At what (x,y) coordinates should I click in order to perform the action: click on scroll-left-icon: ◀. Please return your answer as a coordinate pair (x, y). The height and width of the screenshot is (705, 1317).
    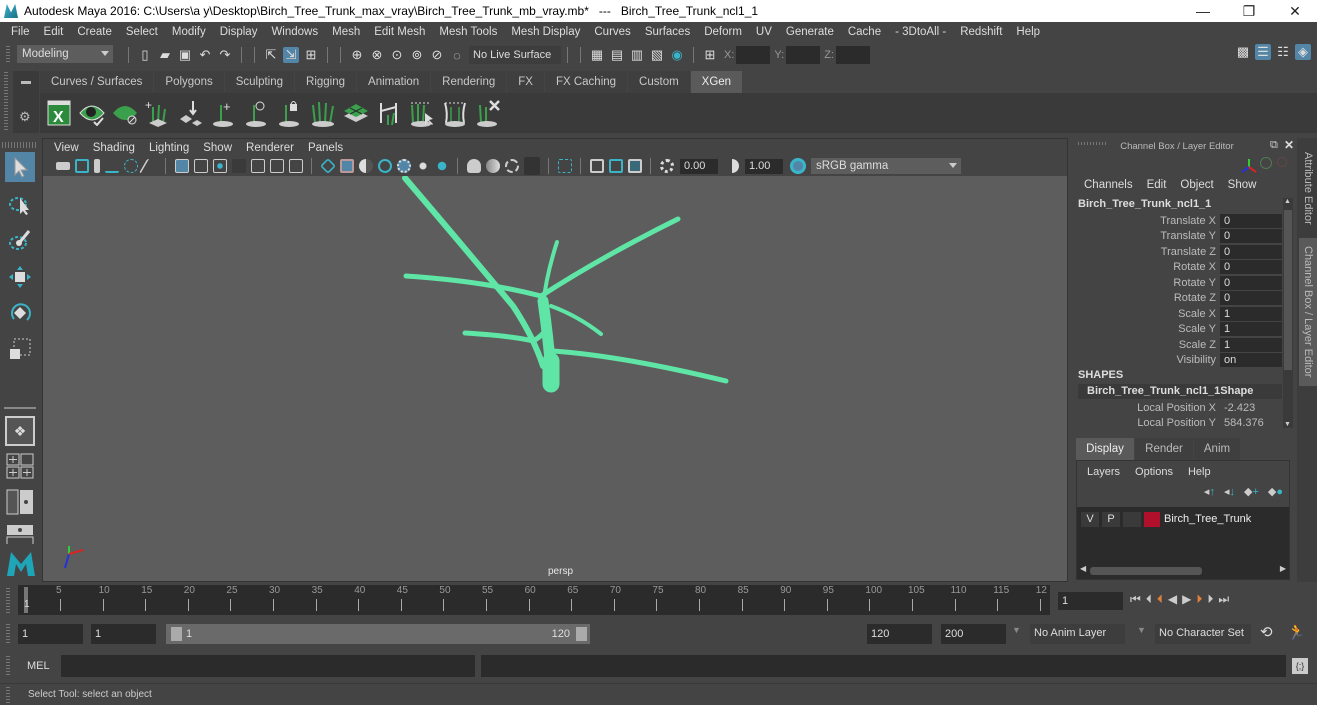
    Looking at the image, I should click on (1083, 568).